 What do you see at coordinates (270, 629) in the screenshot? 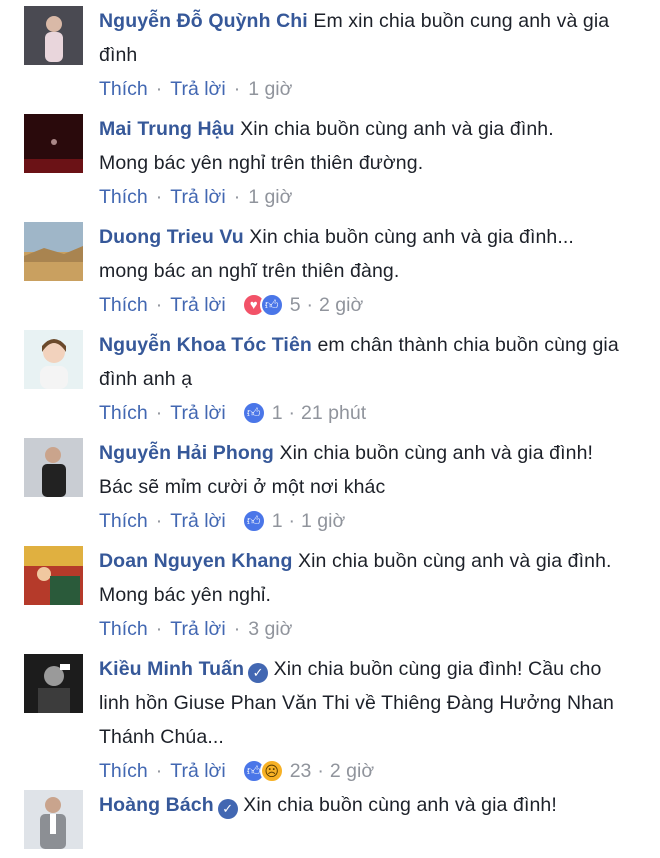
I see `comment-timestamp: 3 giờ` at bounding box center [270, 629].